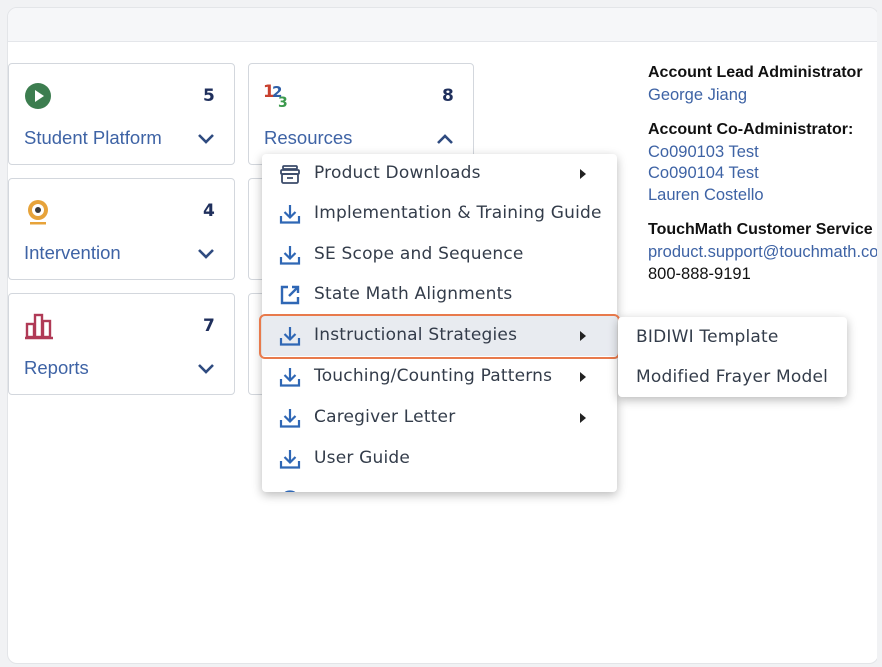 The height and width of the screenshot is (667, 882). Describe the element at coordinates (697, 95) in the screenshot. I see `account-lead-name: George Jiang` at that location.